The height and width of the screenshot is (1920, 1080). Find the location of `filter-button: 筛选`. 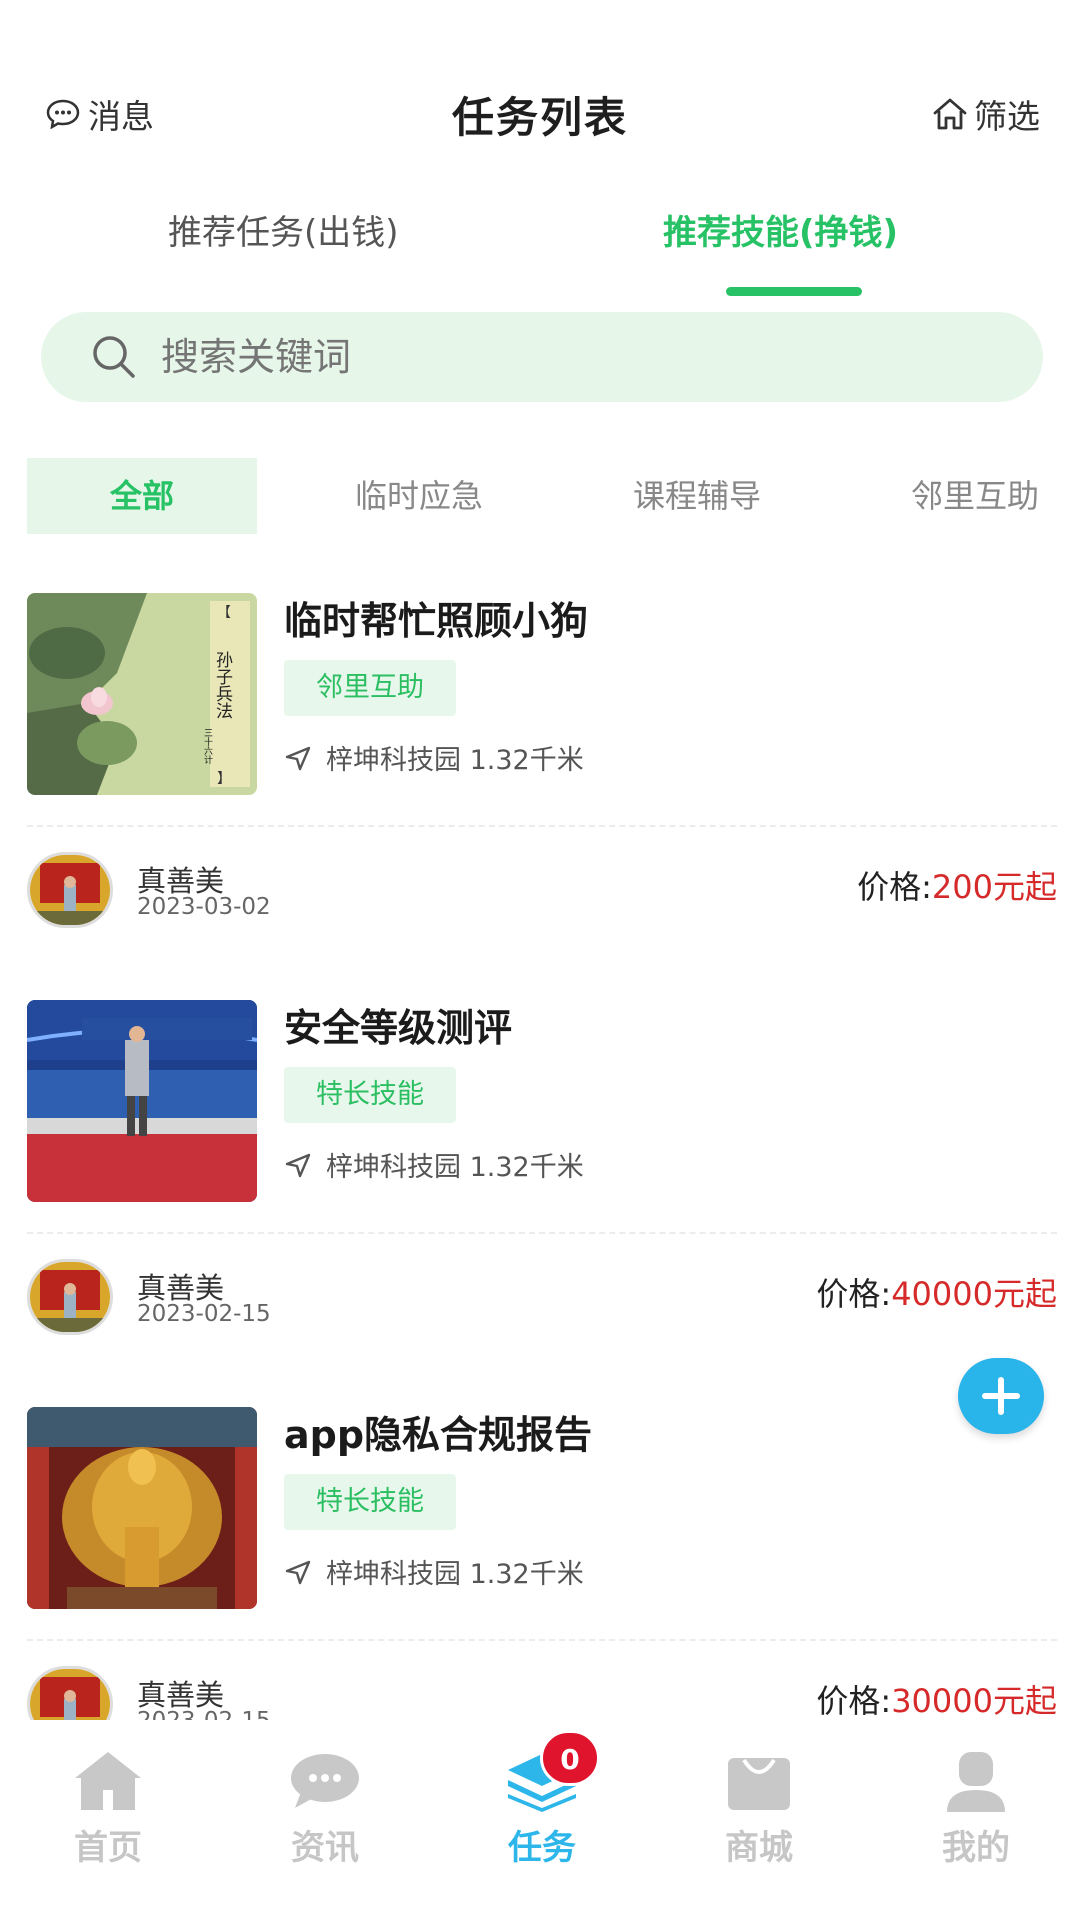

filter-button: 筛选 is located at coordinates (986, 114).